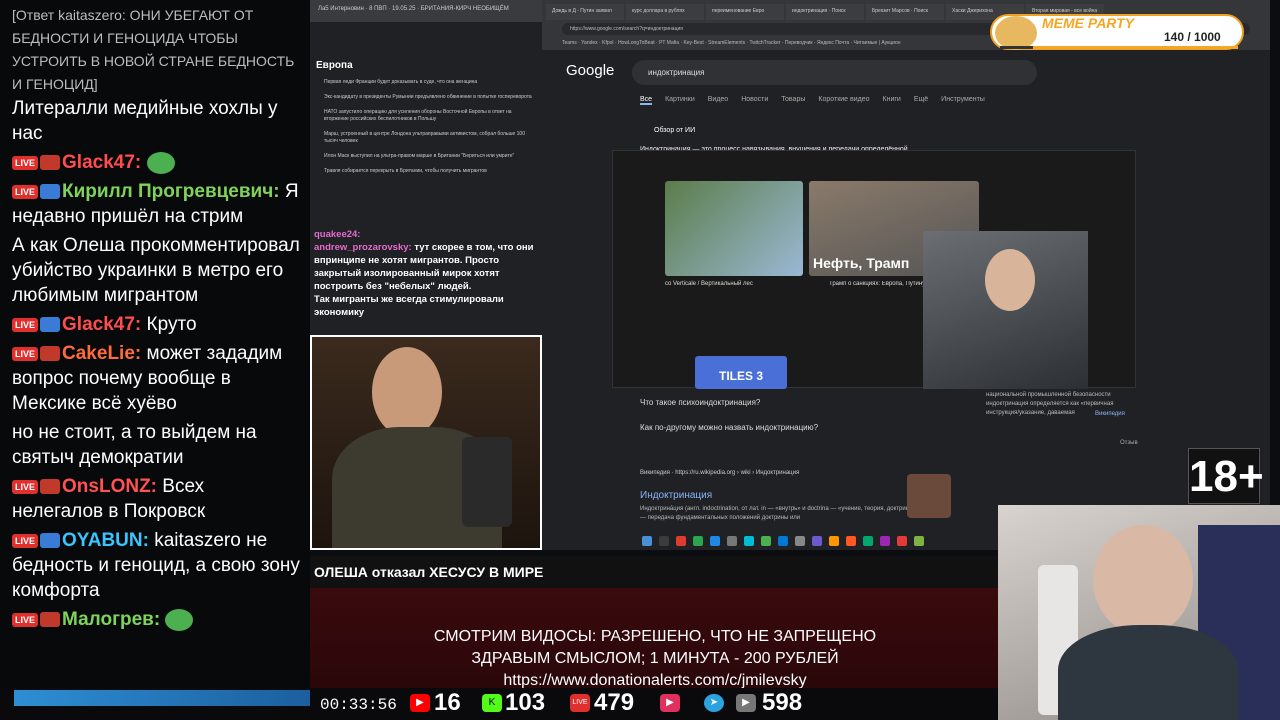 Image resolution: width=1280 pixels, height=720 pixels. Describe the element at coordinates (426, 234) in the screenshot. I see `overlay-chat-message: quakee24:` at that location.